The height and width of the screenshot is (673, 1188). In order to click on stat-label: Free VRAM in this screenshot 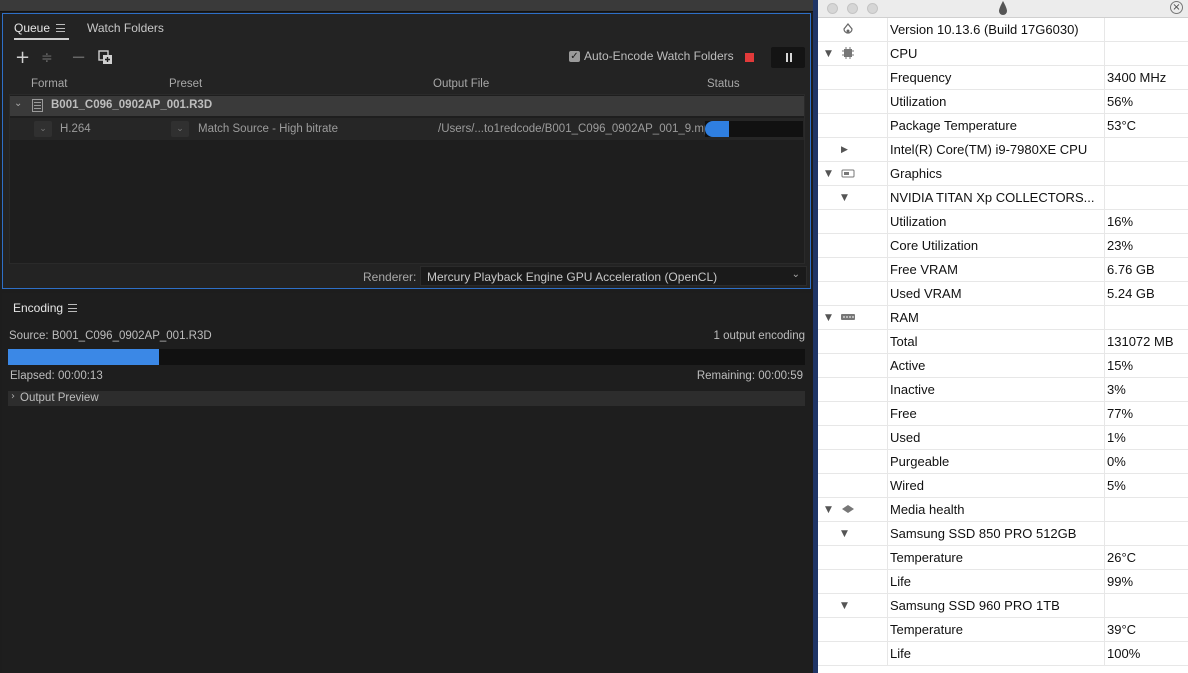, I will do `click(924, 269)`.